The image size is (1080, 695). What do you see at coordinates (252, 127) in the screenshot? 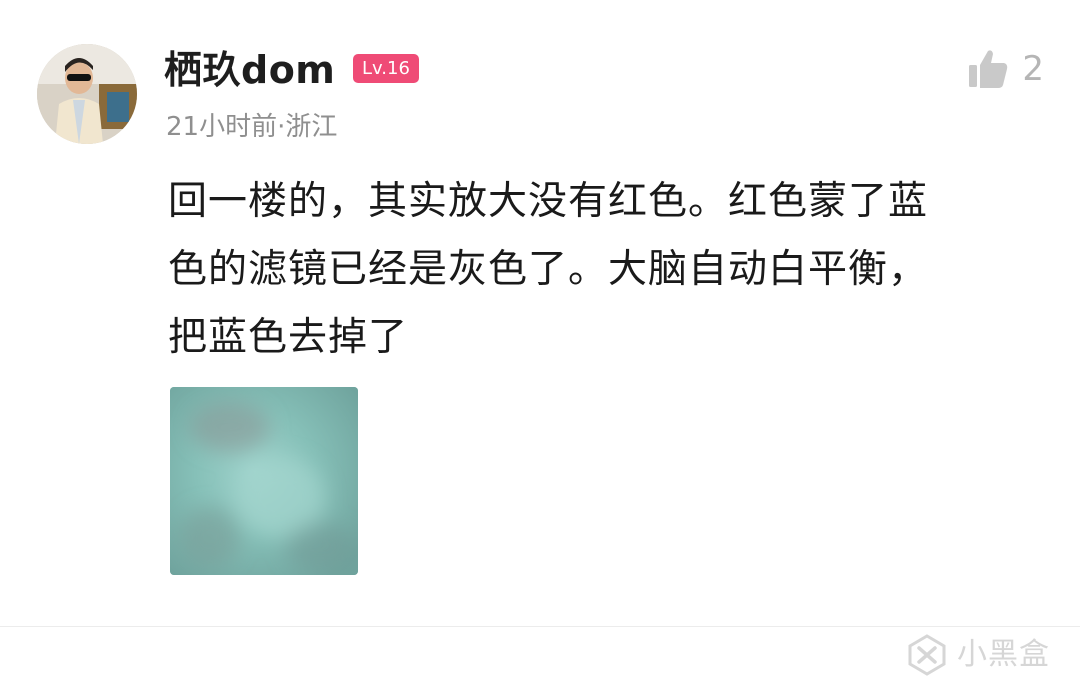
I see `comment-meta: 21小时前·浙江` at bounding box center [252, 127].